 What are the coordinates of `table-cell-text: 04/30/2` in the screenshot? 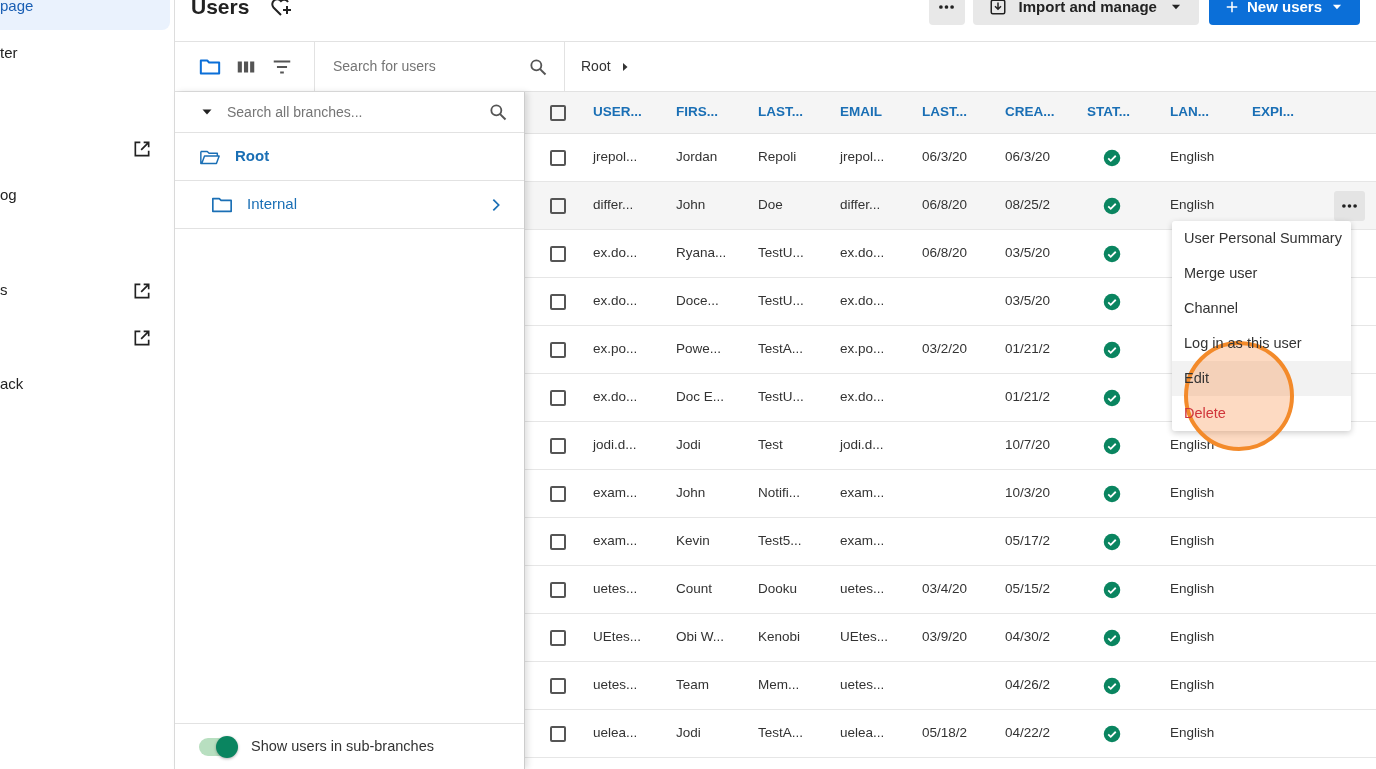 It's located at (1028, 637).